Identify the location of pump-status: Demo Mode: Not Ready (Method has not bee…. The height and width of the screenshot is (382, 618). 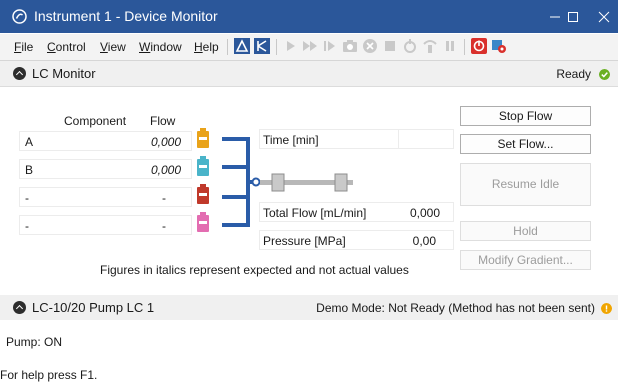
(455, 308).